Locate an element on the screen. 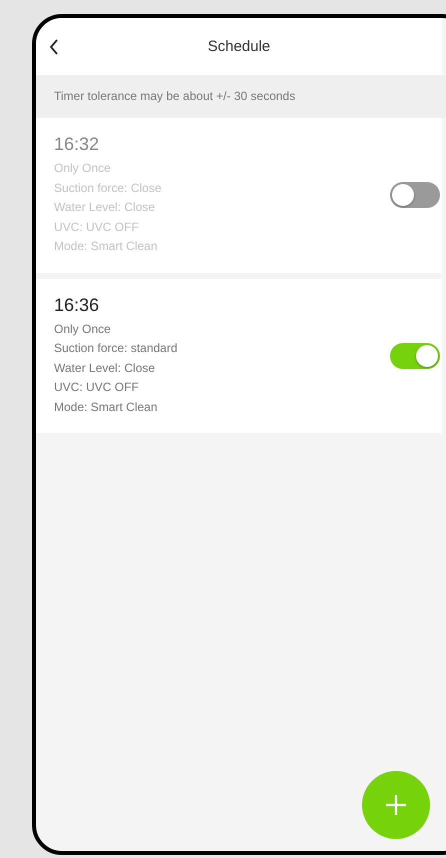  plus-icon is located at coordinates (396, 805).